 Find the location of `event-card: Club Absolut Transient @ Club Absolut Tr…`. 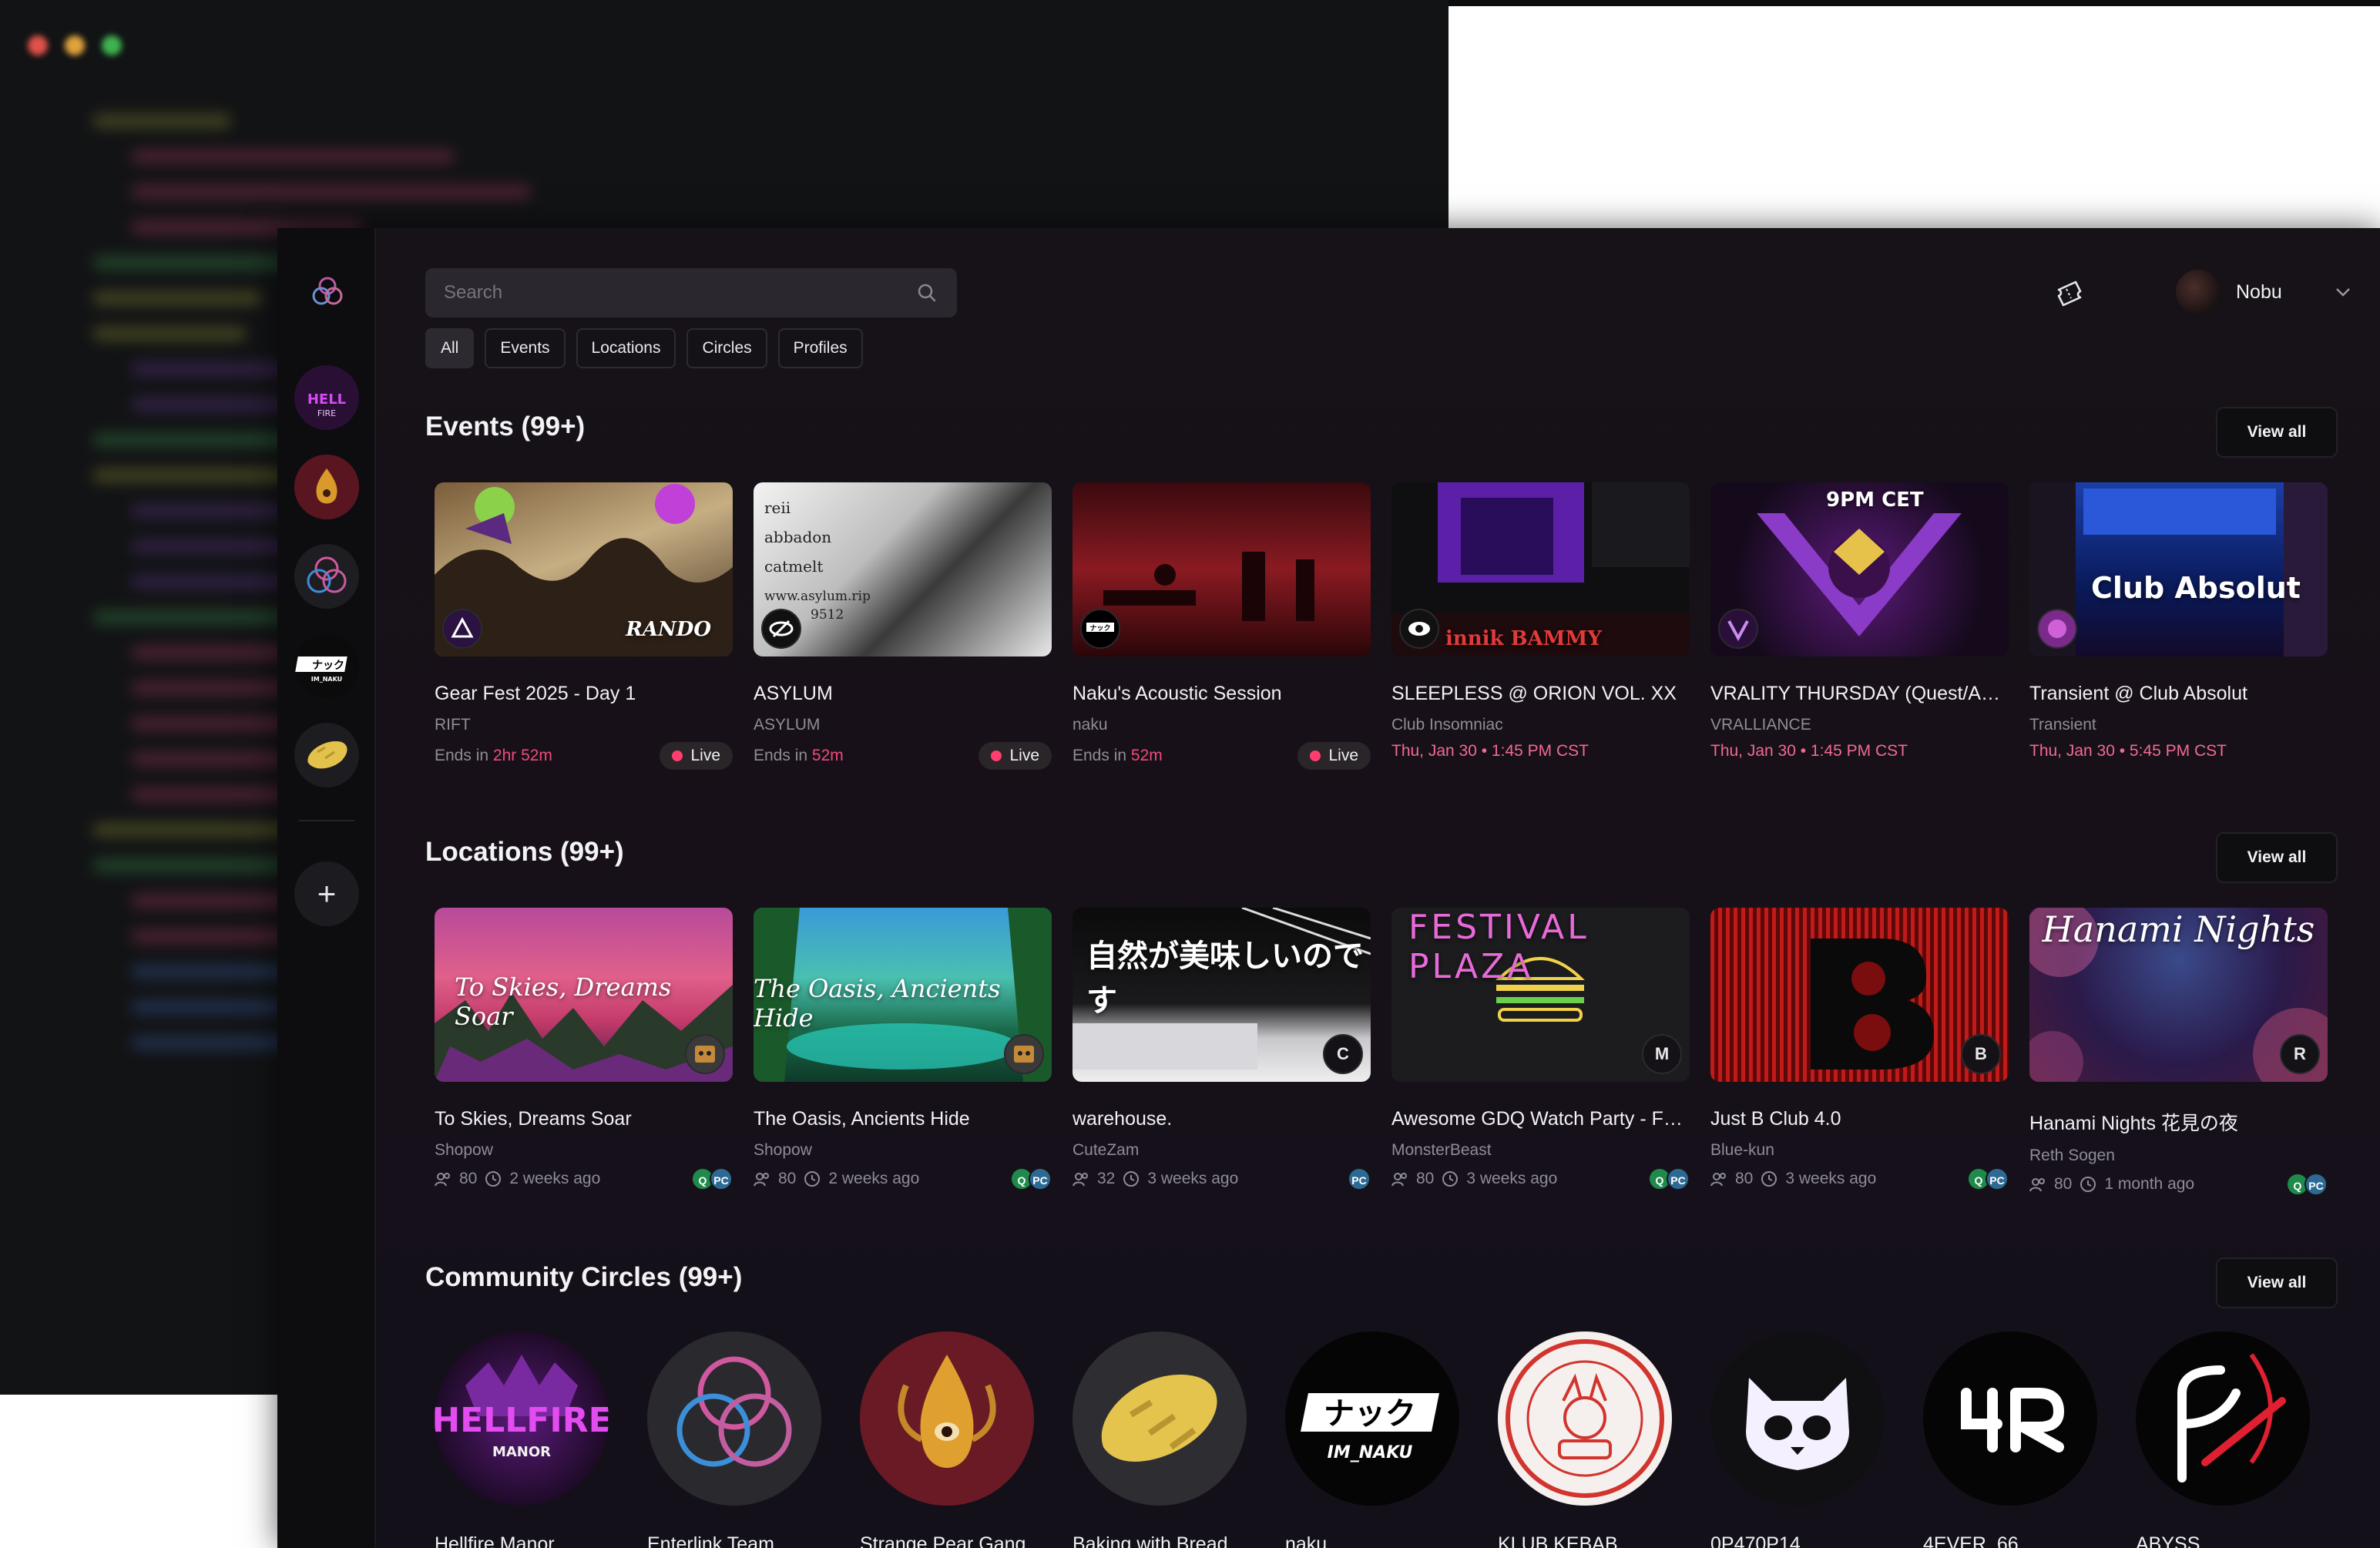

event-card: Club Absolut Transient @ Club Absolut Tr… is located at coordinates (2178, 626).